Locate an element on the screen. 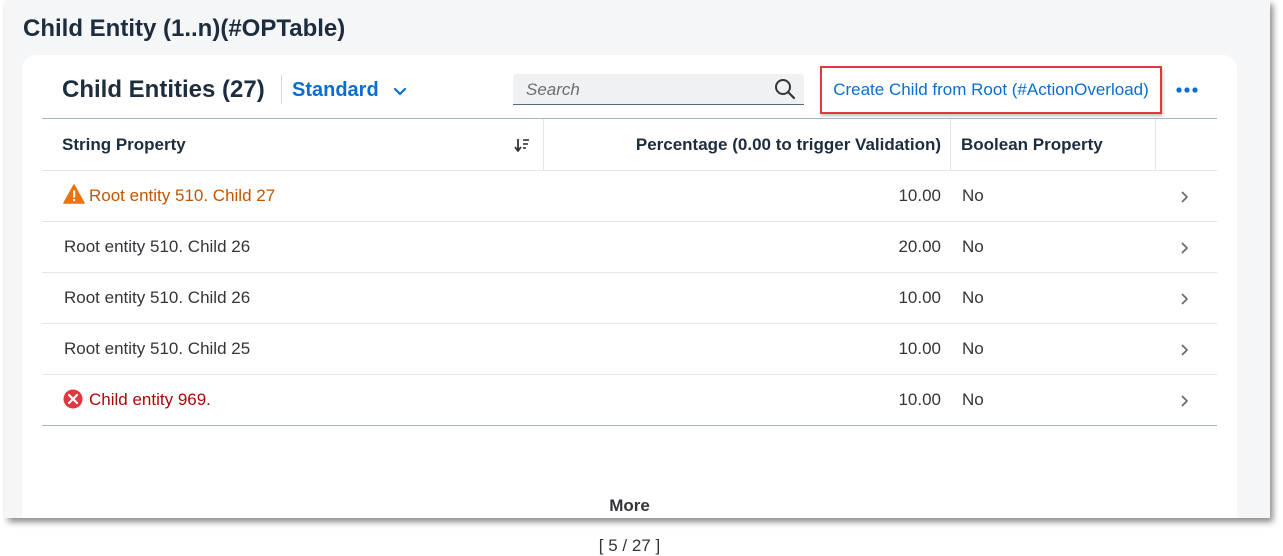  search-field is located at coordinates (658, 90).